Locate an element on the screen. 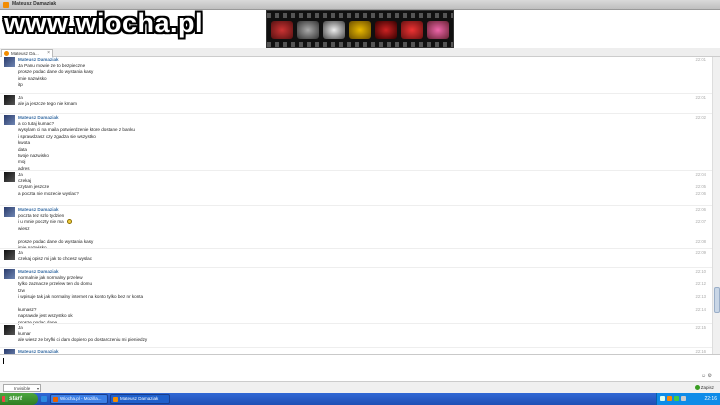 The height and width of the screenshot is (405, 720). send-label: Zapisz is located at coordinates (707, 387).